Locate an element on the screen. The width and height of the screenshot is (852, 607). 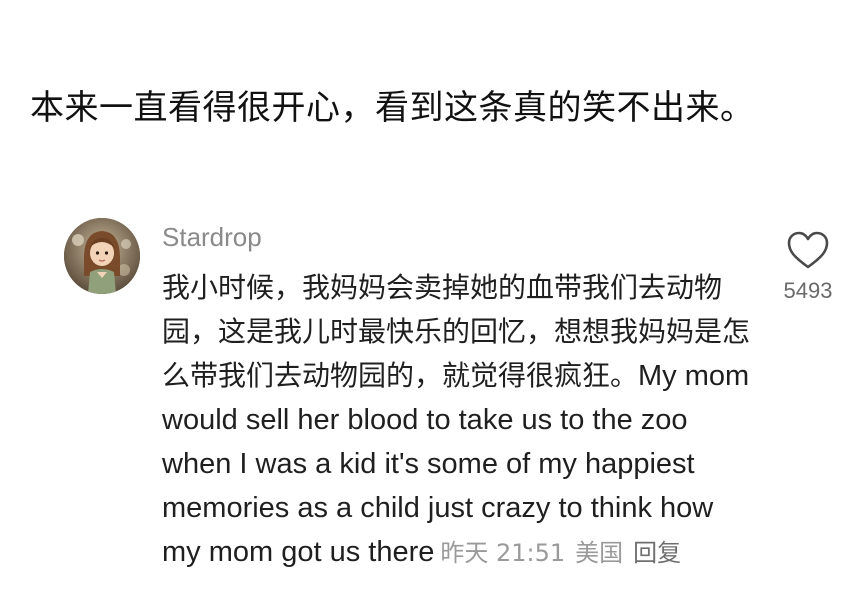
avatar-portrait-icon is located at coordinates (102, 256).